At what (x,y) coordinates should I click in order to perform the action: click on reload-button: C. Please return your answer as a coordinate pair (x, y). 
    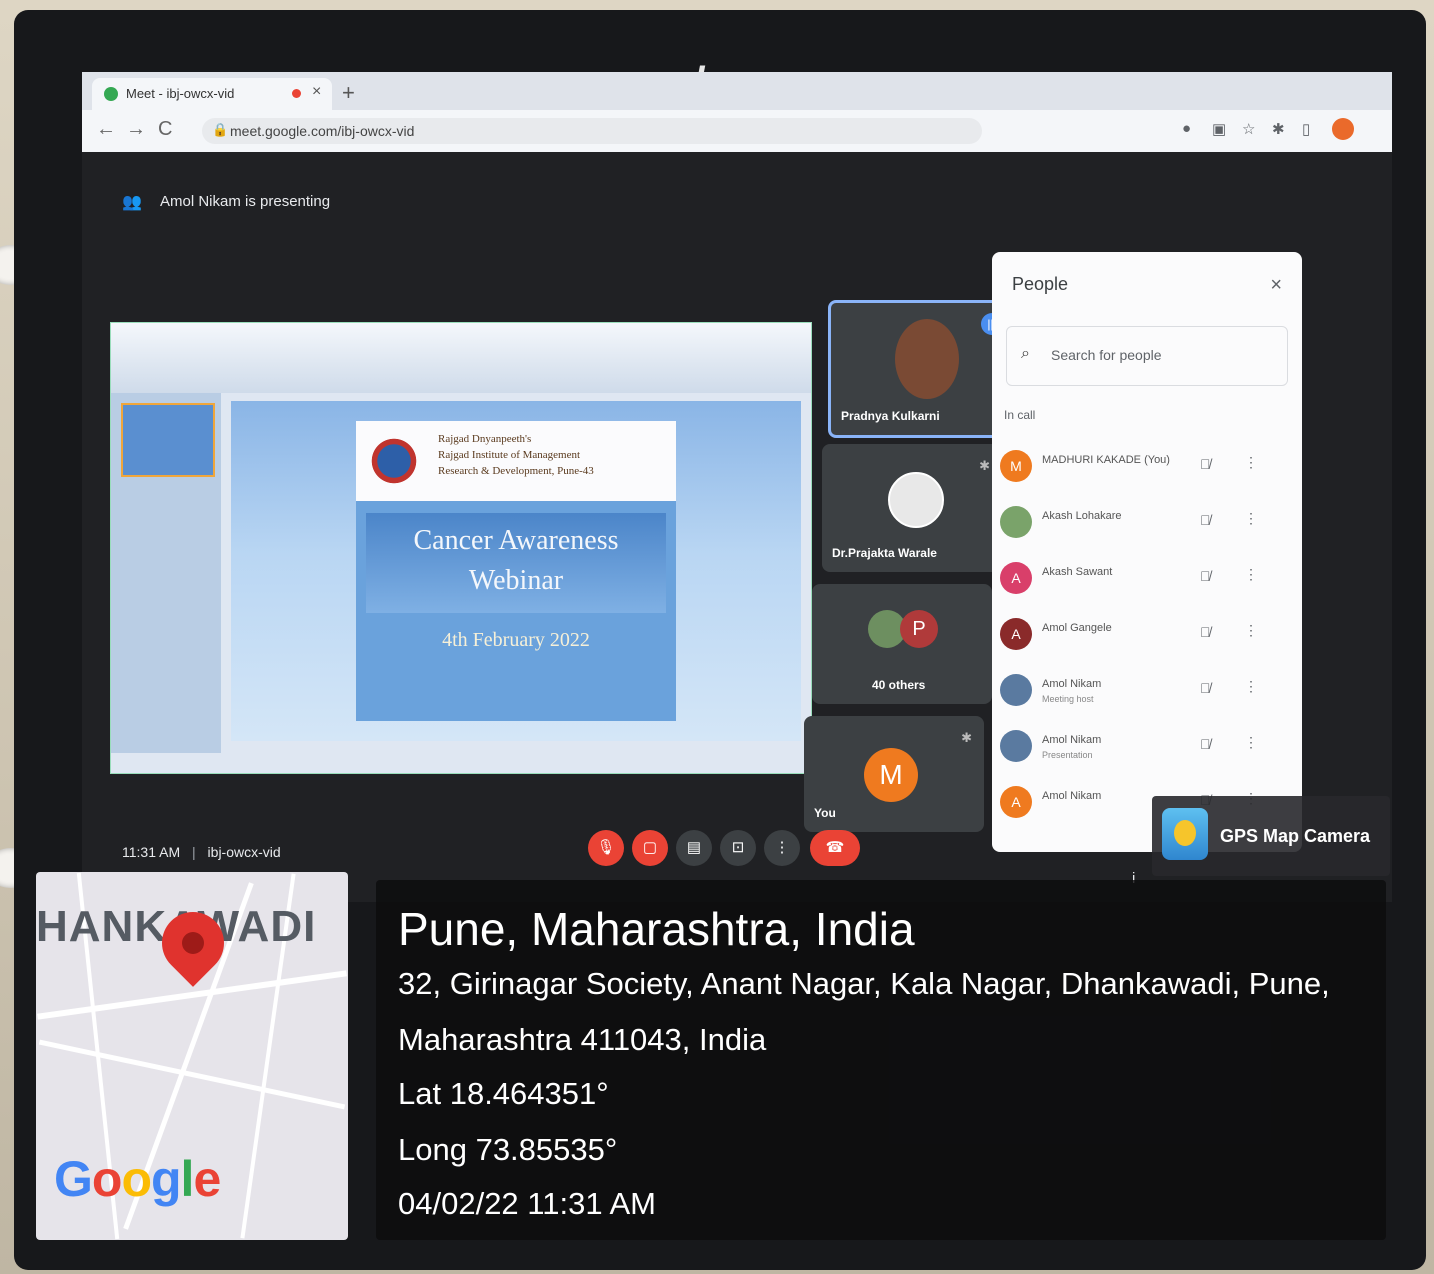
    Looking at the image, I should click on (165, 129).